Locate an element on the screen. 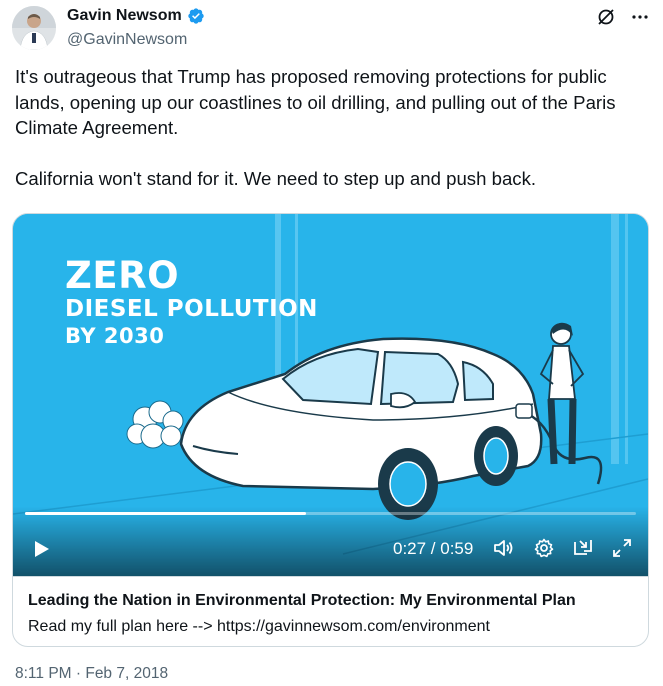 This screenshot has width=663, height=686. author-display-name: Gavin Newsom is located at coordinates (124, 16).